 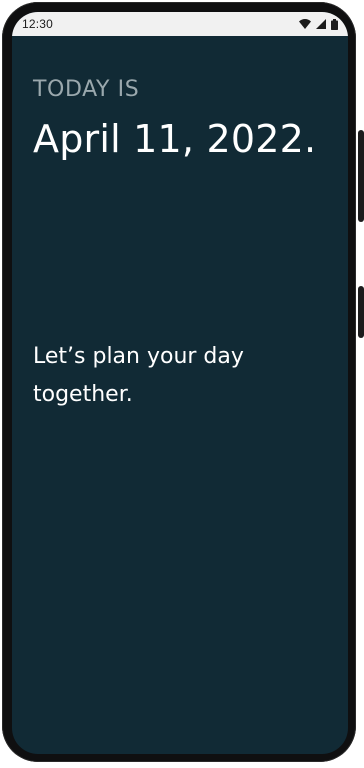 I want to click on status-time: 12:30, so click(x=38, y=24).